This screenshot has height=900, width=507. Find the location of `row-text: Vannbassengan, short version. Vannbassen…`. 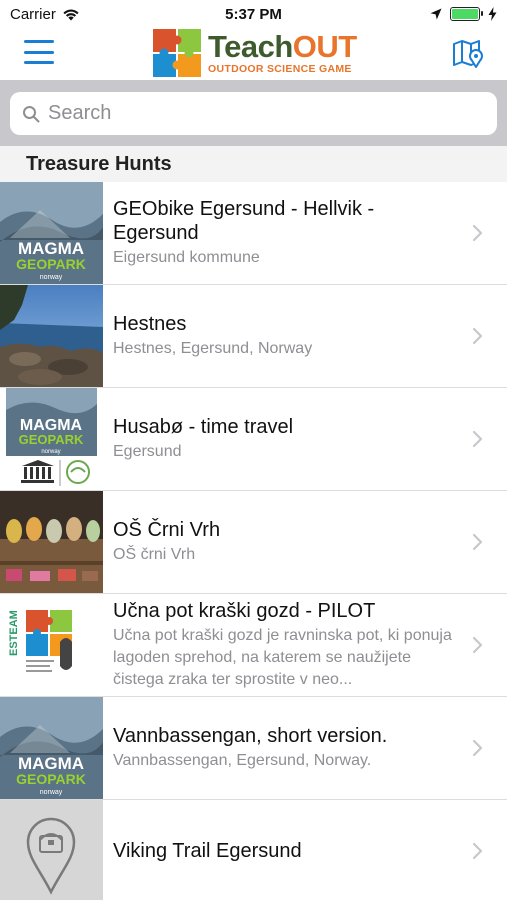

row-text: Vannbassengan, short version. Vannbassen… is located at coordinates (287, 748).